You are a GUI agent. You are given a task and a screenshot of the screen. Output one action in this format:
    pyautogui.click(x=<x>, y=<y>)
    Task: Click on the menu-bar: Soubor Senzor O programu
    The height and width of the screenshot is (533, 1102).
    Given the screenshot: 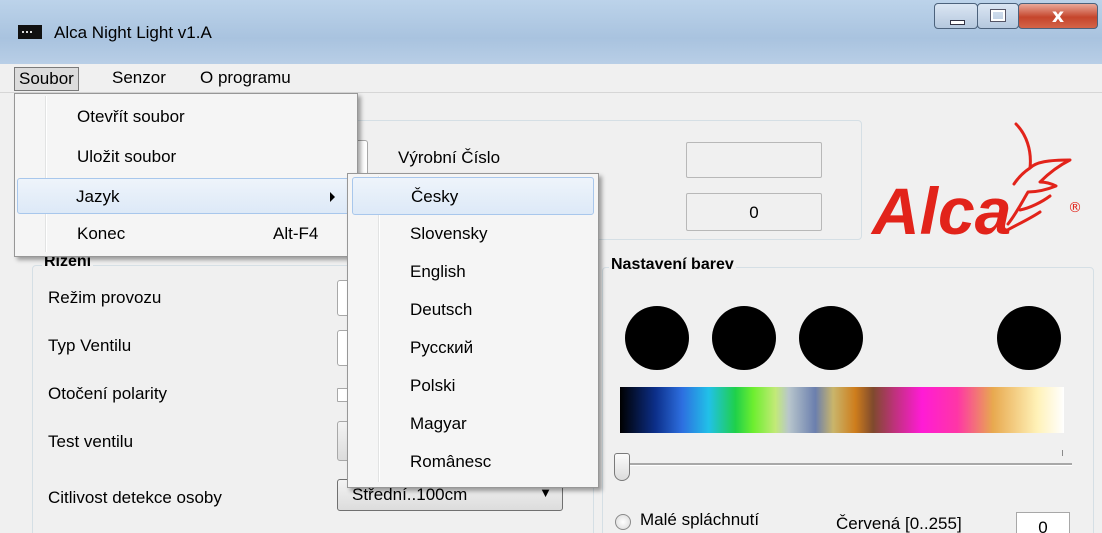 What is the action you would take?
    pyautogui.click(x=551, y=78)
    